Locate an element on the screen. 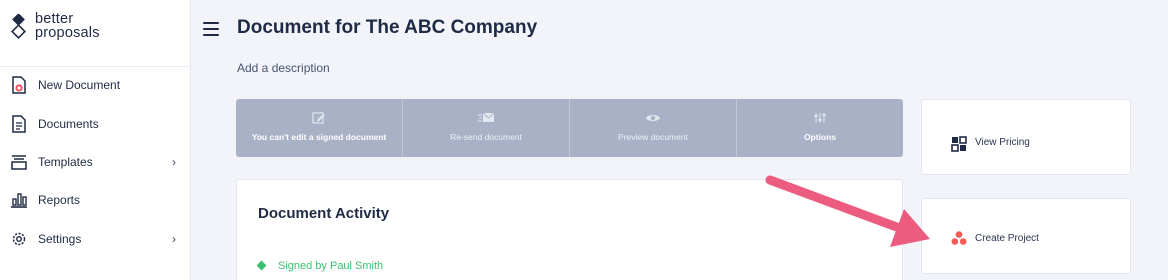 The width and height of the screenshot is (1168, 280). create-project-button: Create Project is located at coordinates (1026, 236).